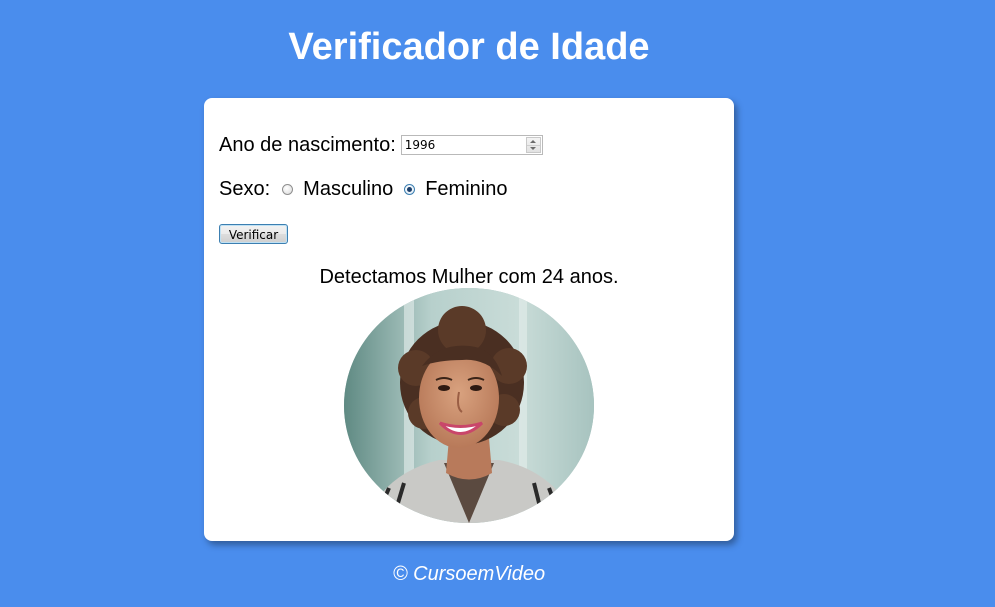 This screenshot has width=995, height=607. I want to click on sex-row: Sexo: Masculino Feminino, so click(363, 189).